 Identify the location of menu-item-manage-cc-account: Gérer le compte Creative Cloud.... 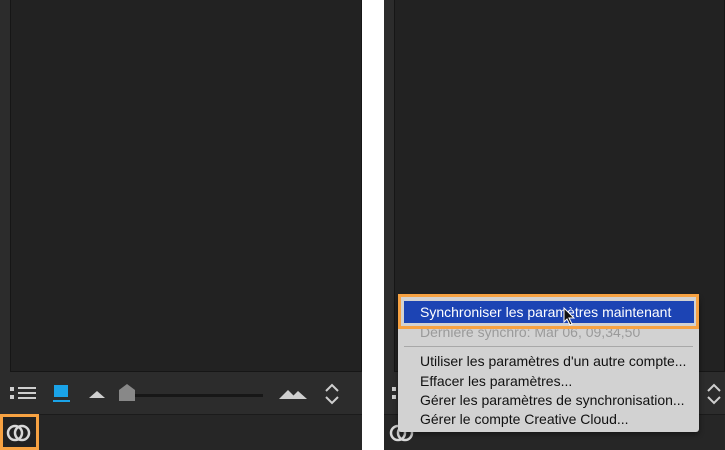
(524, 419).